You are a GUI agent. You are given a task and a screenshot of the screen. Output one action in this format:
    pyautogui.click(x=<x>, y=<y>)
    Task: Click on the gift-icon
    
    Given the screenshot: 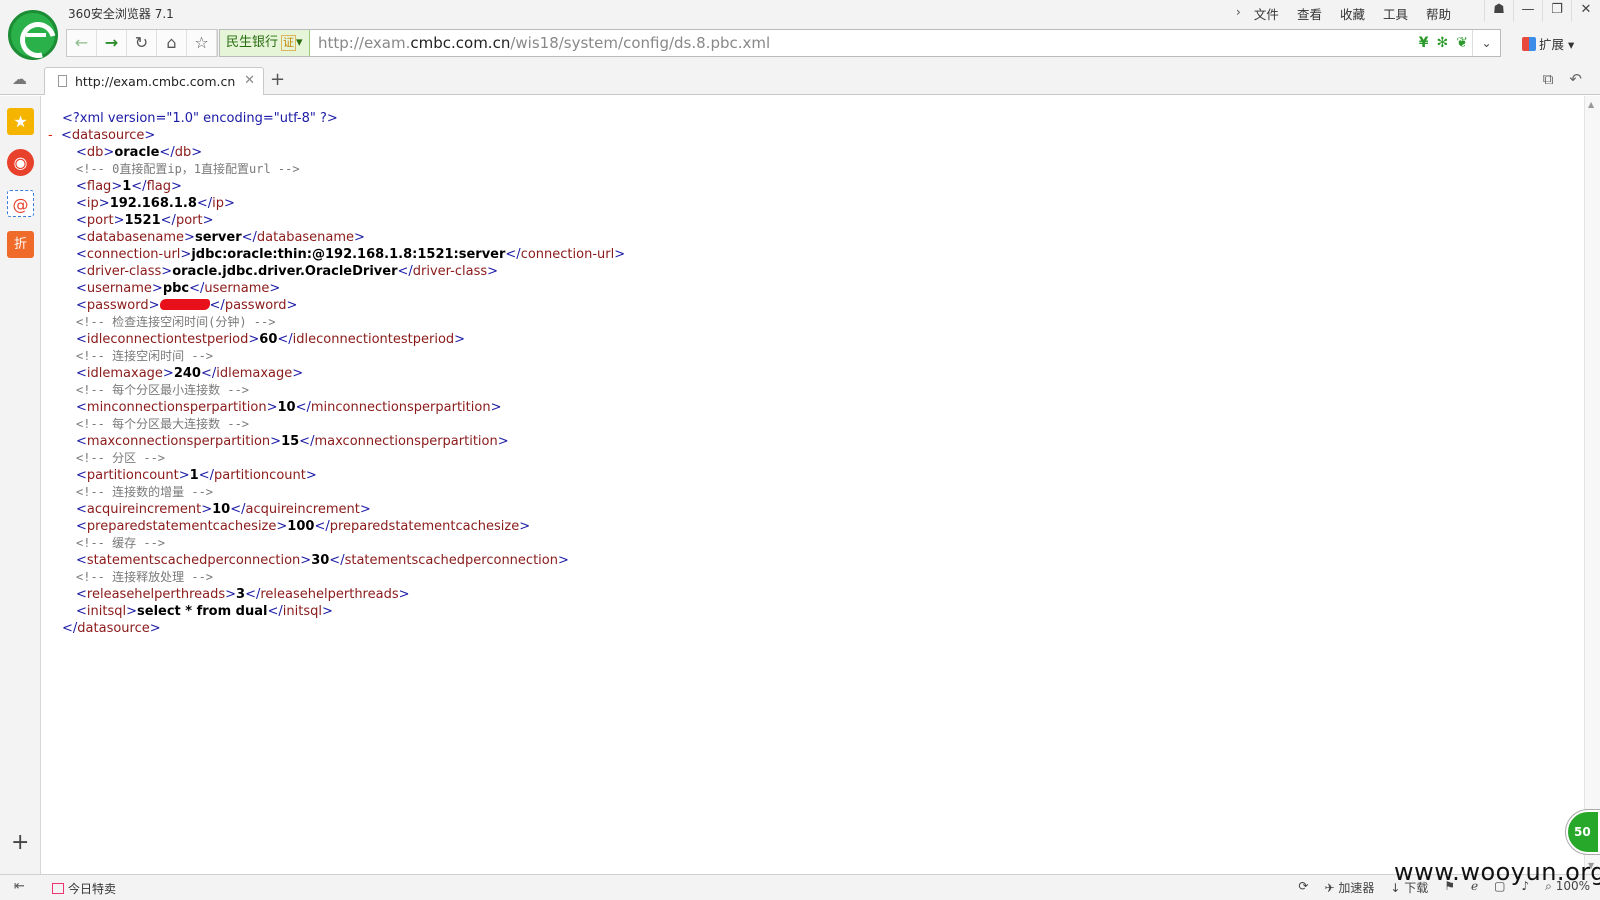 What is the action you would take?
    pyautogui.click(x=58, y=888)
    